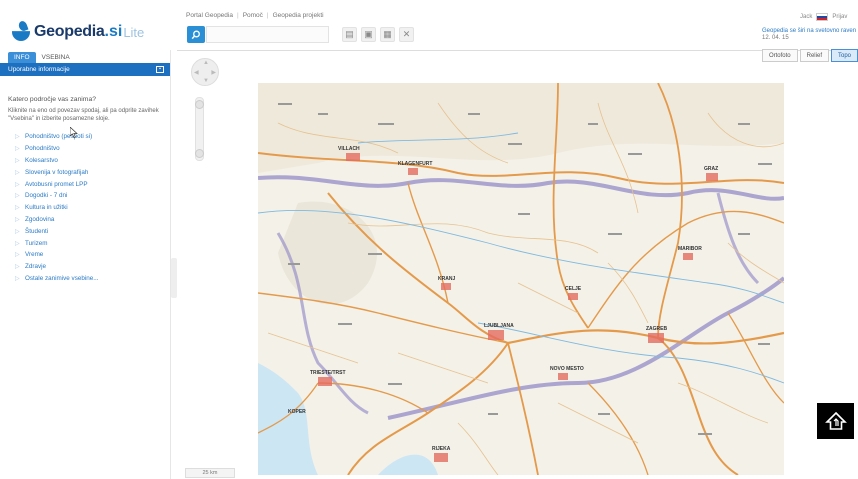 The image size is (858, 479). Describe the element at coordinates (22, 57) in the screenshot. I see `tab-info: INFO` at that location.